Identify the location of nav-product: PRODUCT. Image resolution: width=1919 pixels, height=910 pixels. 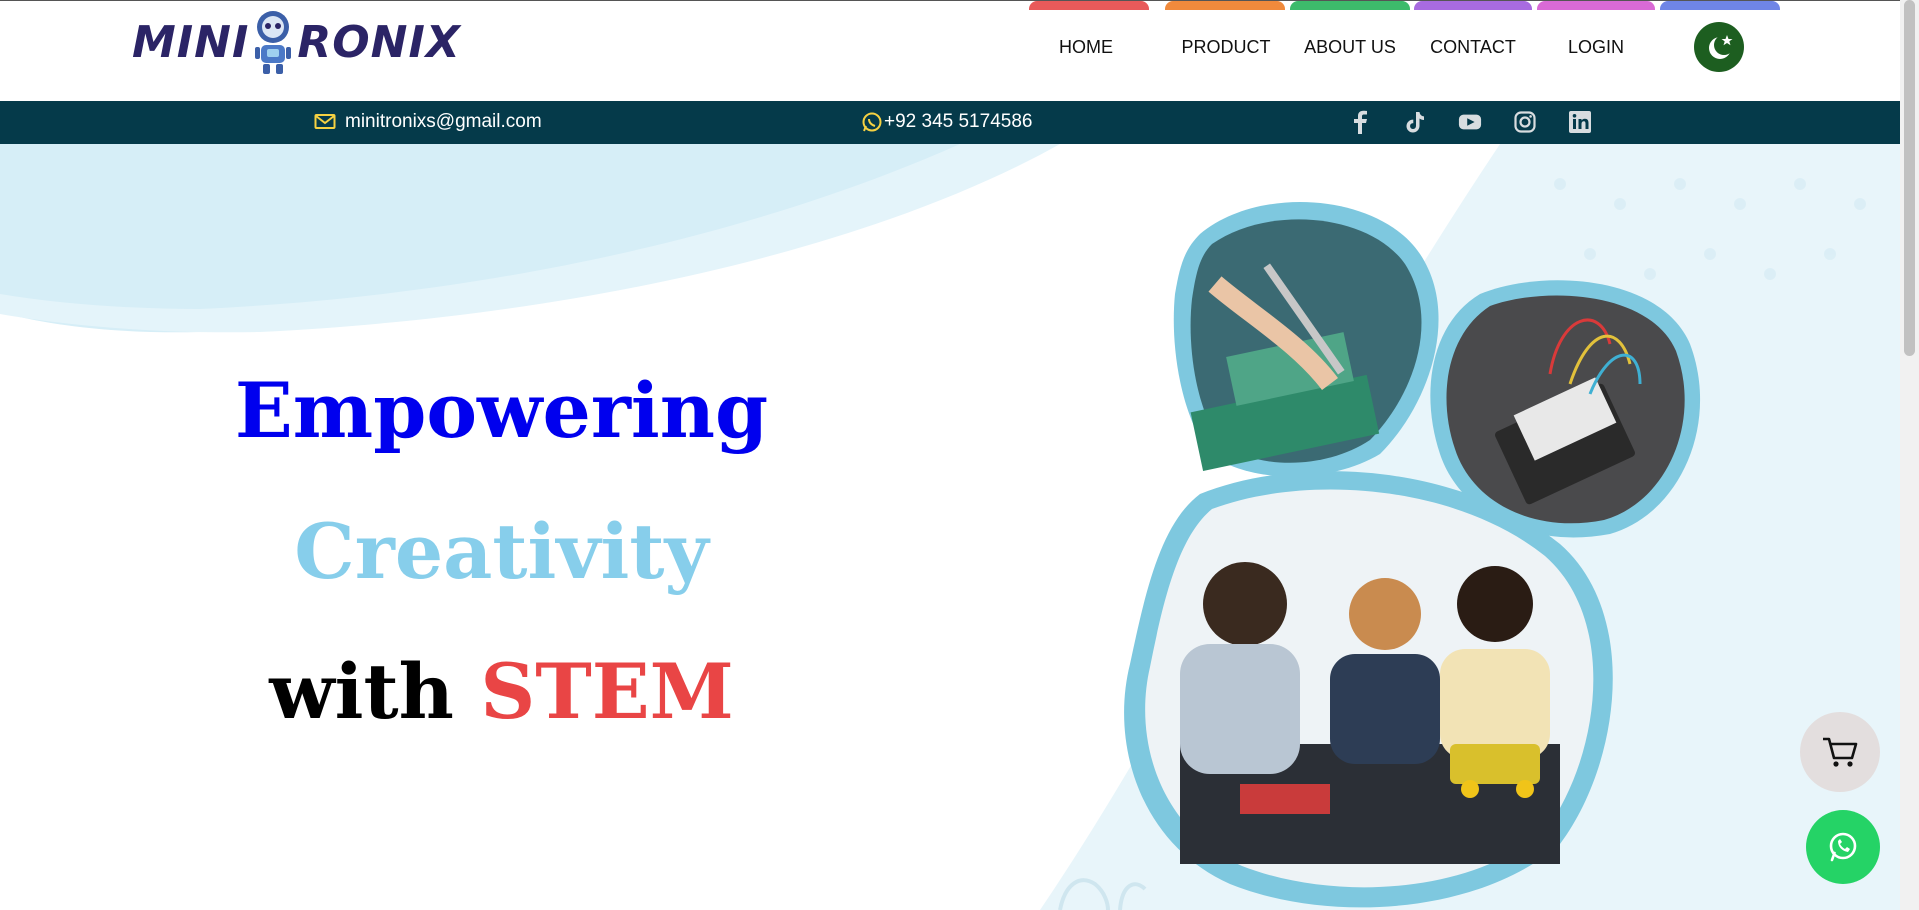
(1225, 51).